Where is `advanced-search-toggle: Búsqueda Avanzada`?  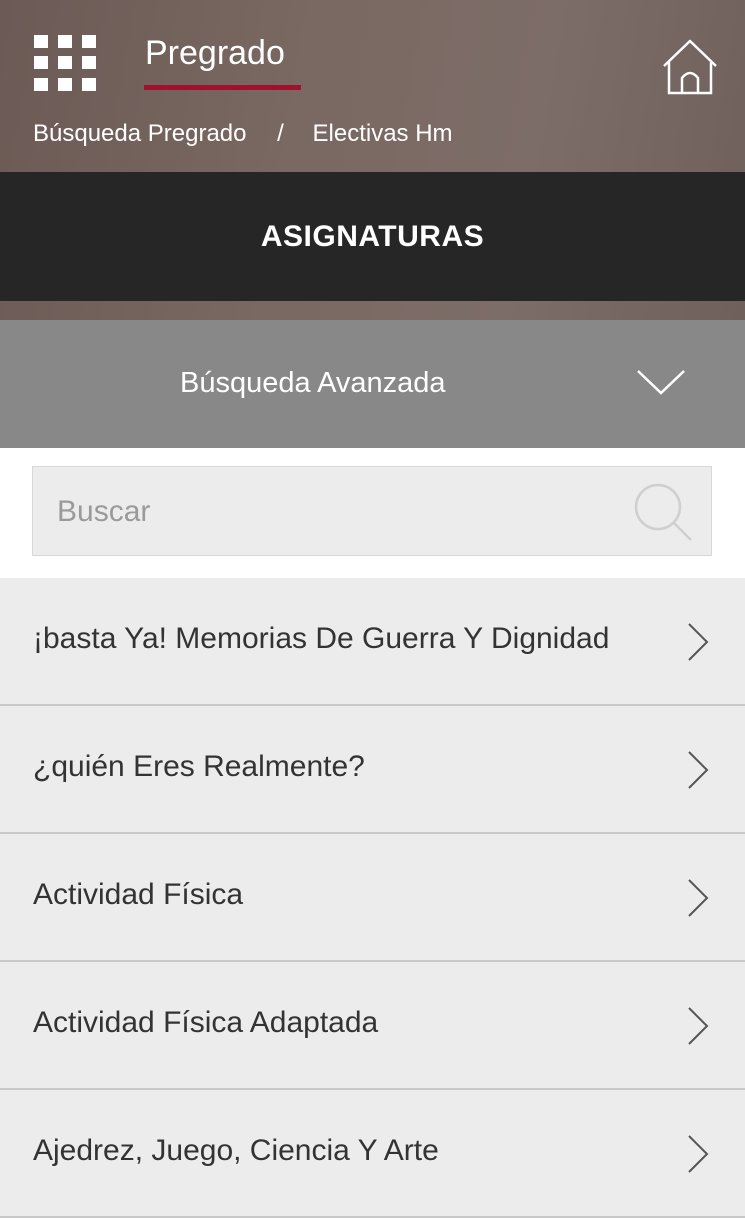 advanced-search-toggle: Búsqueda Avanzada is located at coordinates (372, 384).